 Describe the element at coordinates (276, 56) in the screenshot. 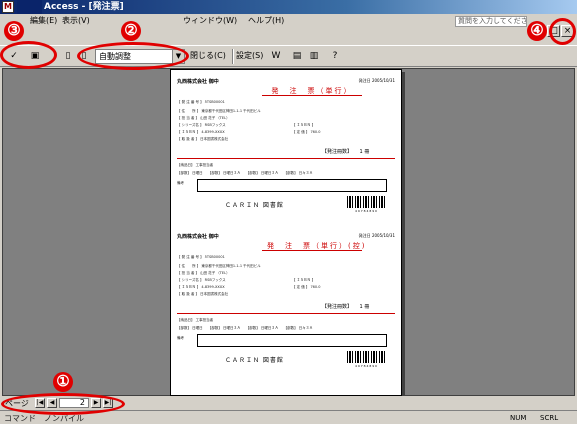

I see `word-icon: W` at that location.